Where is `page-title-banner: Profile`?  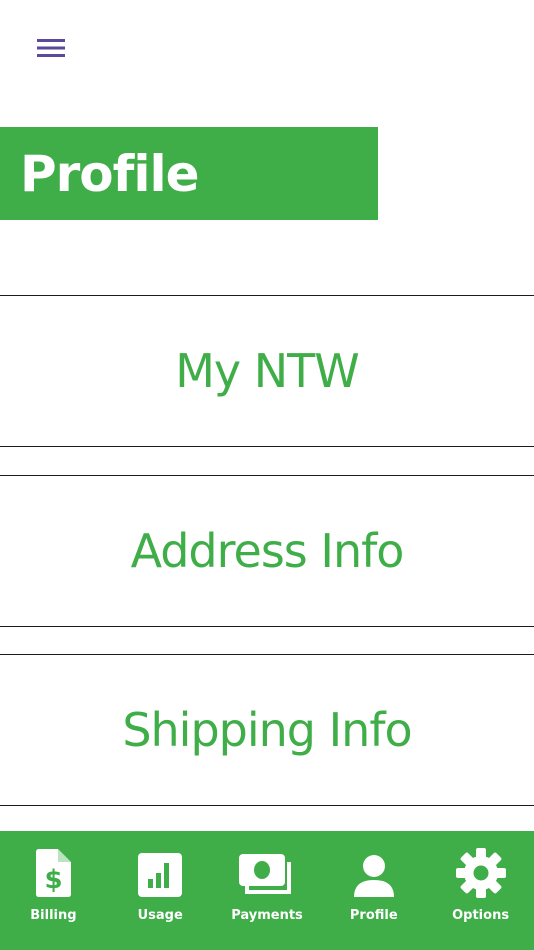 page-title-banner: Profile is located at coordinates (189, 173).